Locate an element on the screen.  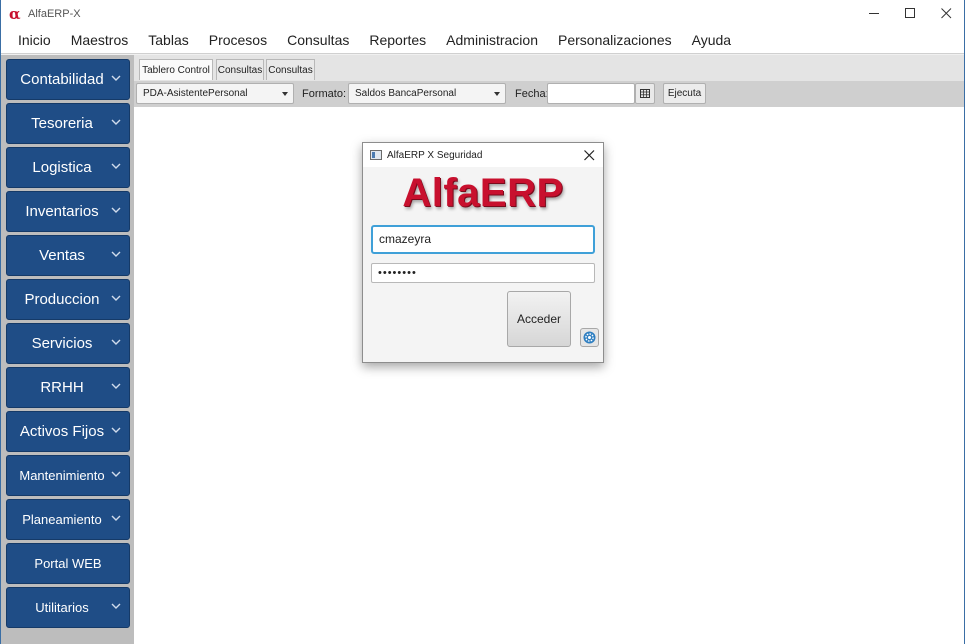
dialog-title-bar: AlfaERP X Seguridad is located at coordinates (483, 155).